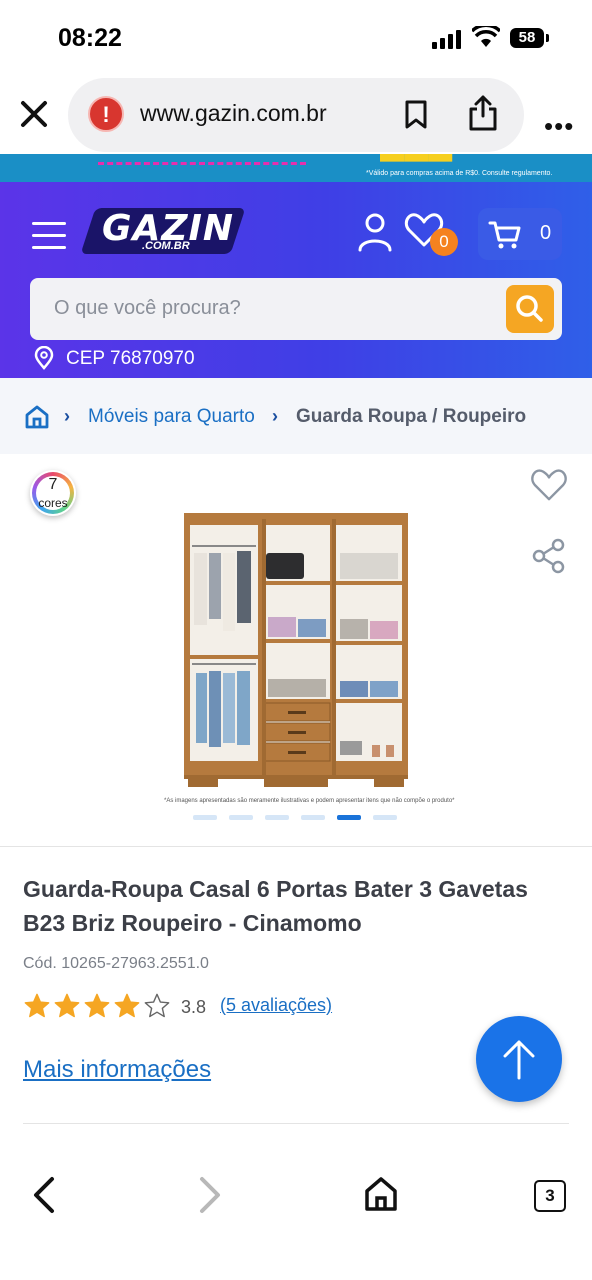 This screenshot has width=592, height=1280. I want to click on more-info-link: Mais informações, so click(117, 1070).